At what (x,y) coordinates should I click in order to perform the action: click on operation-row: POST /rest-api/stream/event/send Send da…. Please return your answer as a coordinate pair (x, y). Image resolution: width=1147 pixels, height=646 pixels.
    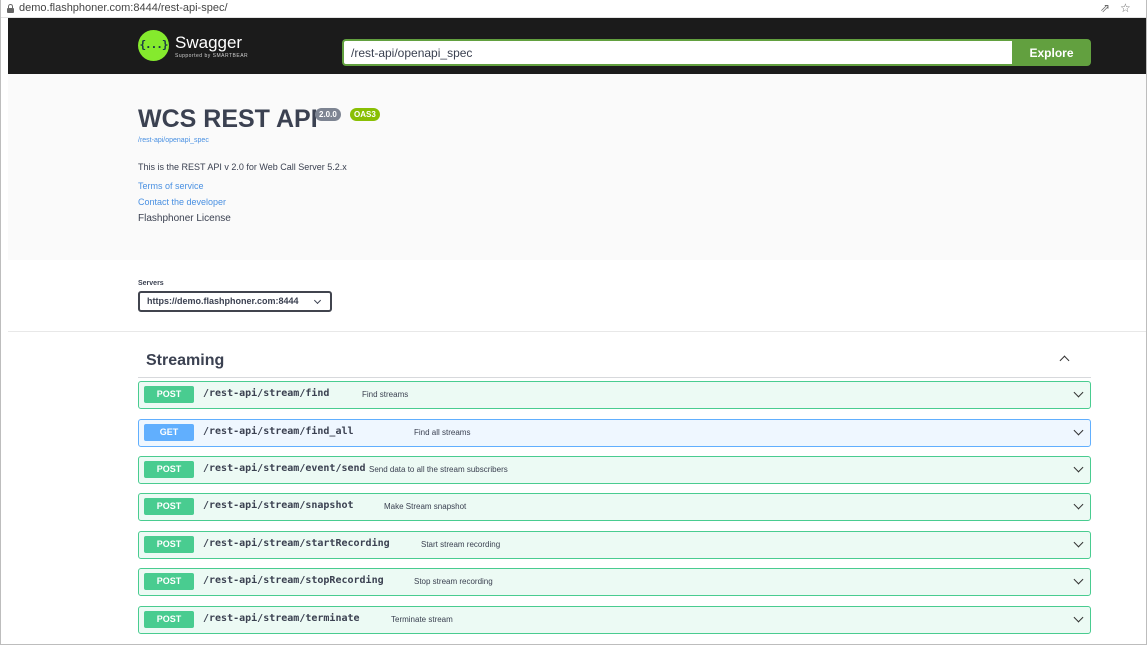
    Looking at the image, I should click on (614, 470).